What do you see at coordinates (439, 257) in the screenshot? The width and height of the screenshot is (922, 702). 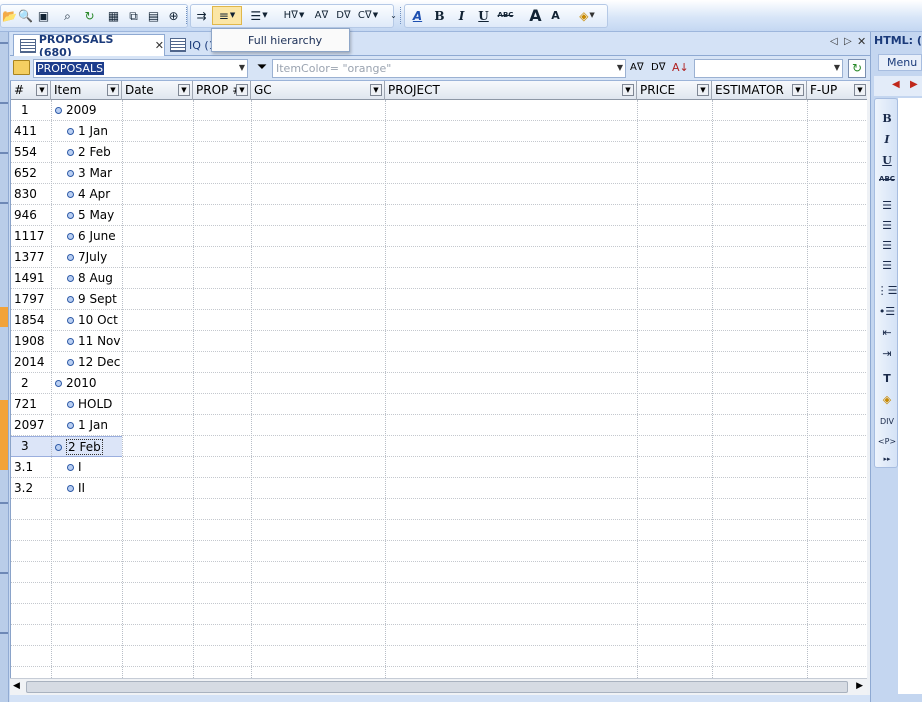 I see `table-row: 1377 7July` at bounding box center [439, 257].